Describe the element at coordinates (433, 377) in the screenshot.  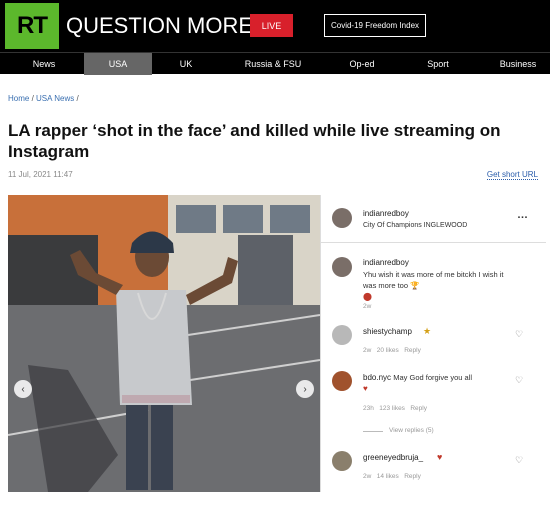
I see `comment-text: May God forgive you all` at that location.